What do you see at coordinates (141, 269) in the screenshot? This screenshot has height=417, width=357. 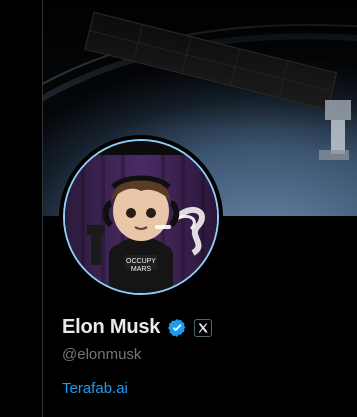 I see `shirt-text-line2: MARS` at bounding box center [141, 269].